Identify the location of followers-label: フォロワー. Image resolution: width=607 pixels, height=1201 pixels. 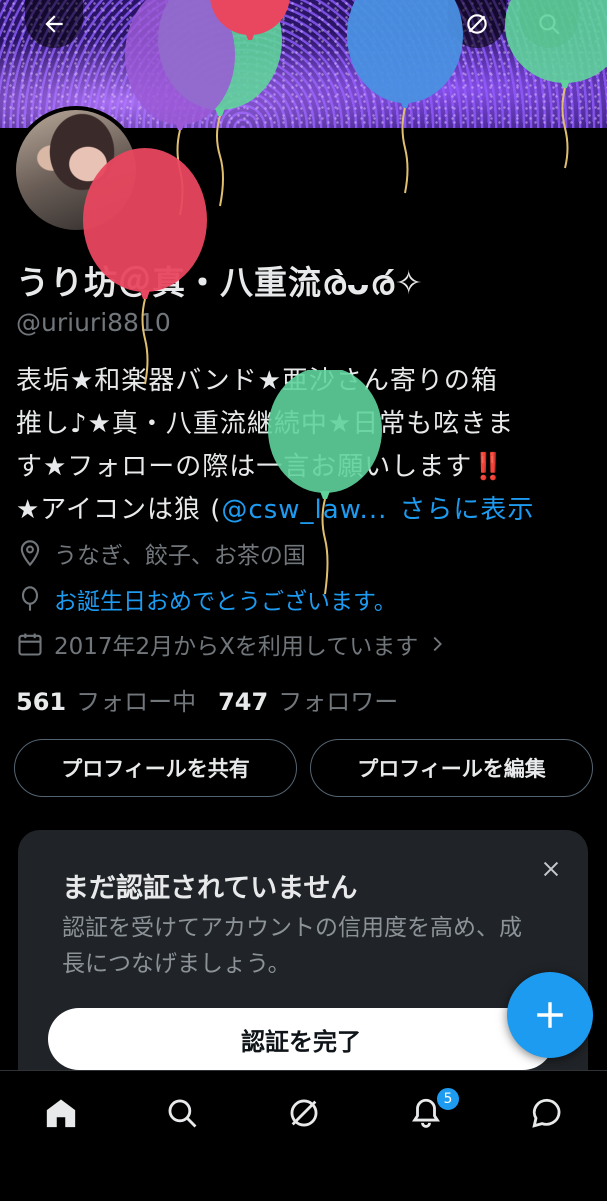
(338, 702).